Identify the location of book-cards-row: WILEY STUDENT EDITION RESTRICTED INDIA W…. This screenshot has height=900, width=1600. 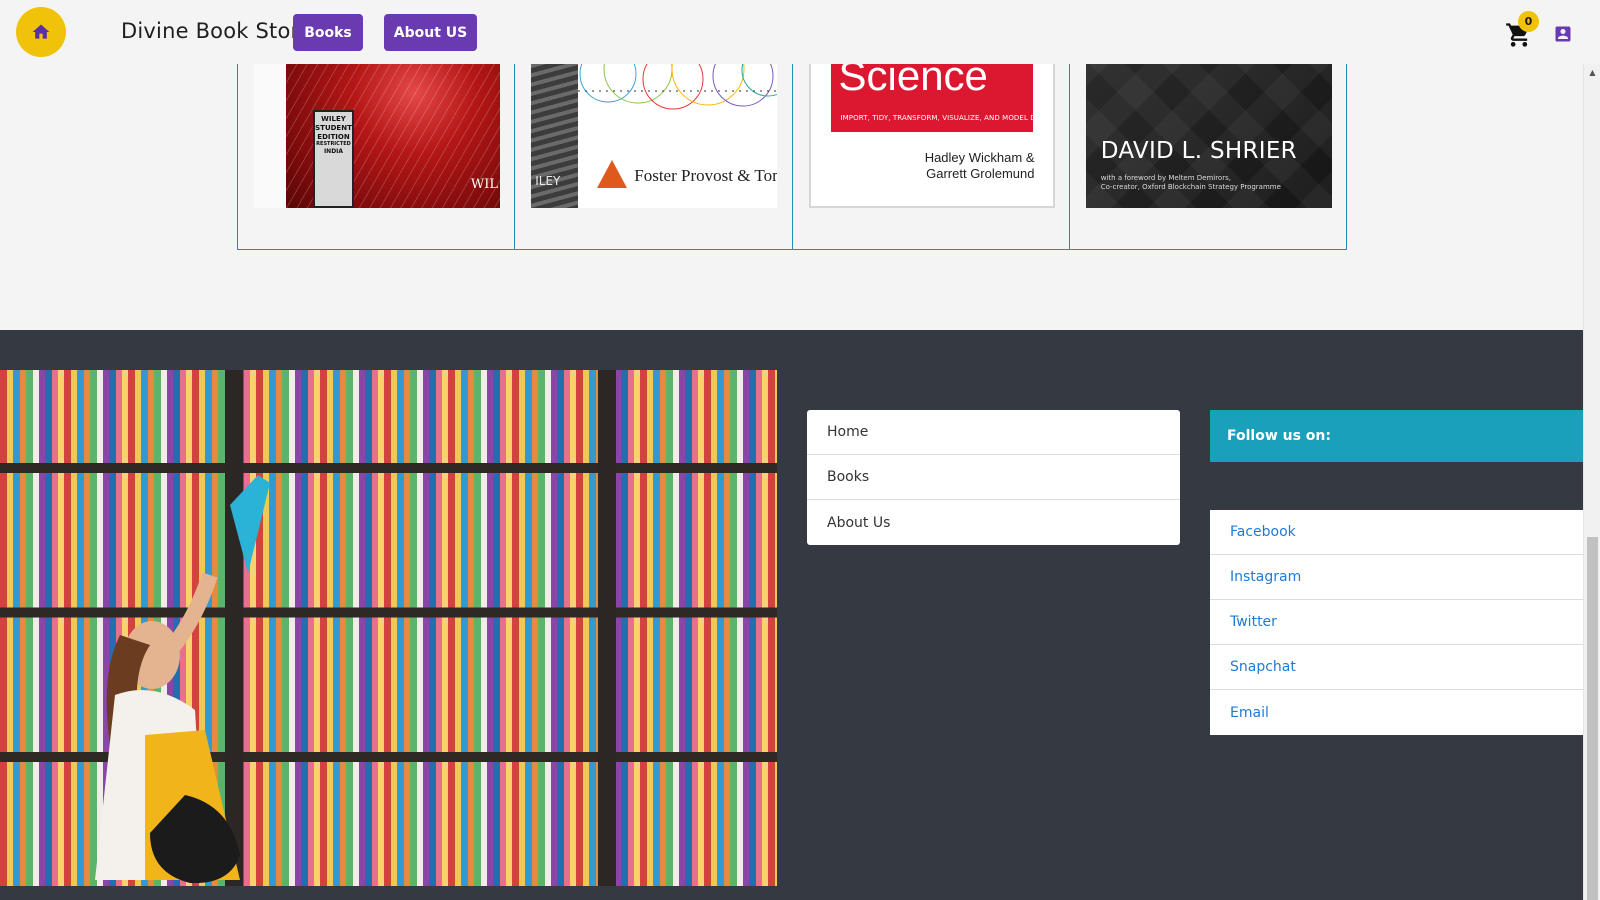
(792, 157).